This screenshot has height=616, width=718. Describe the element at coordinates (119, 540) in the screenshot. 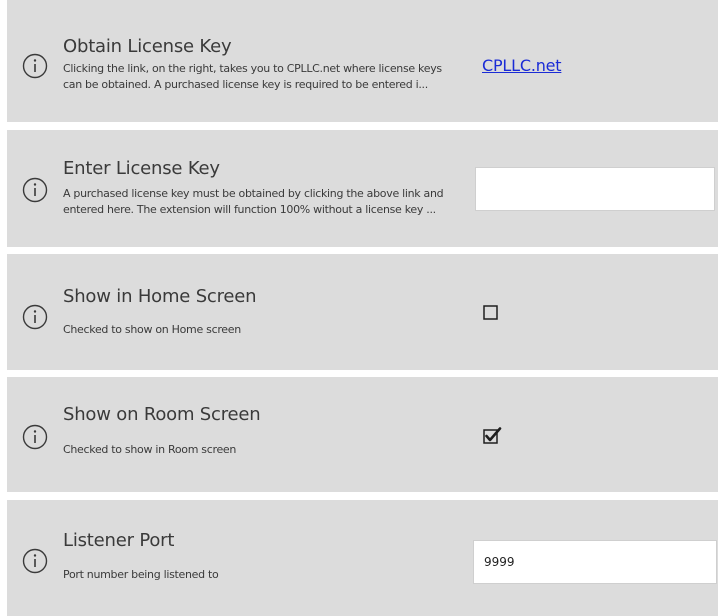

I see `setting-title: Listener Port` at that location.